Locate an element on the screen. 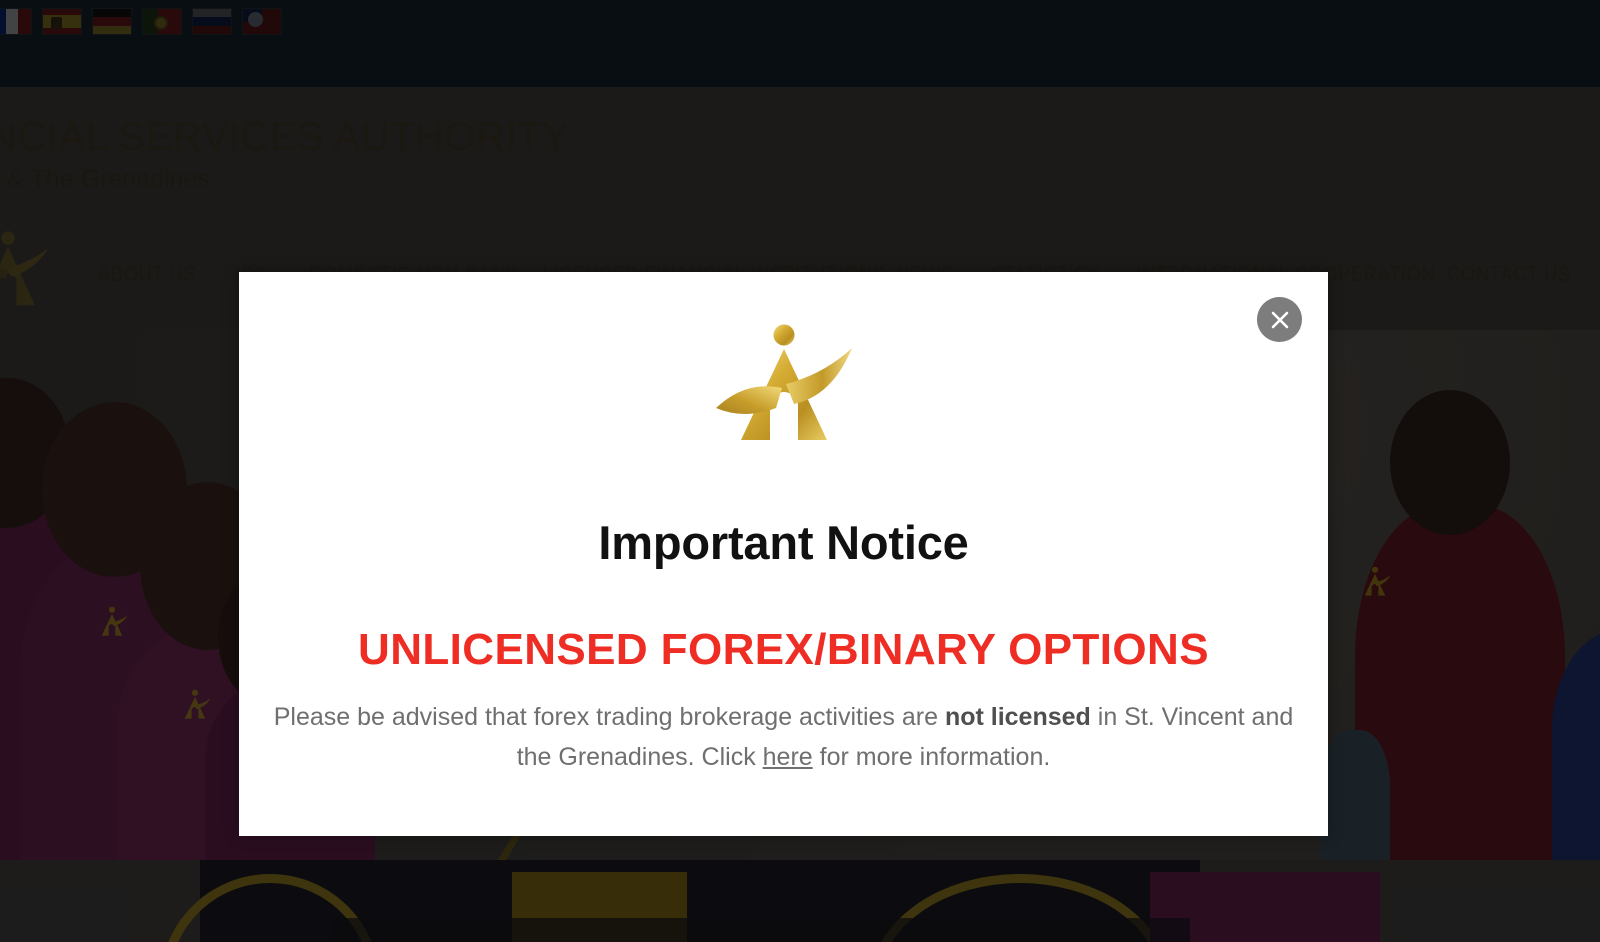 The width and height of the screenshot is (1600, 942). modal-title: Important Notice is located at coordinates (783, 542).